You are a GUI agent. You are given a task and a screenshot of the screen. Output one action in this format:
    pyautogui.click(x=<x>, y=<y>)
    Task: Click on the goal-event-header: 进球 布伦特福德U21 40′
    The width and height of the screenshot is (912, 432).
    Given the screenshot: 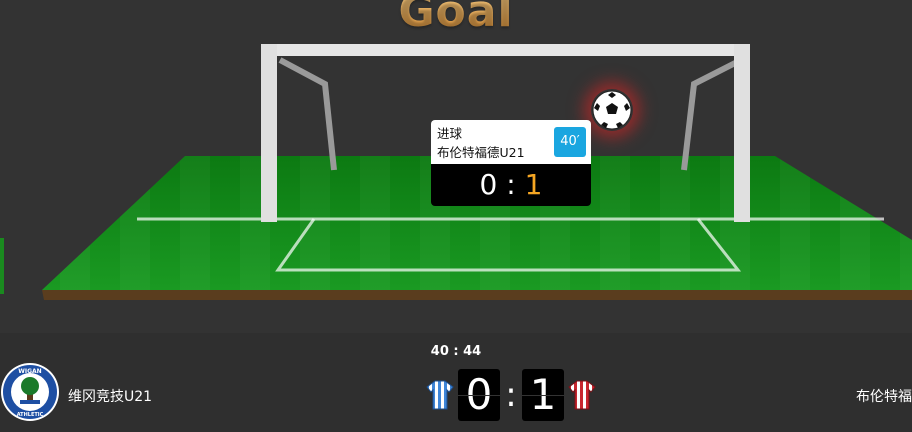 What is the action you would take?
    pyautogui.click(x=511, y=142)
    